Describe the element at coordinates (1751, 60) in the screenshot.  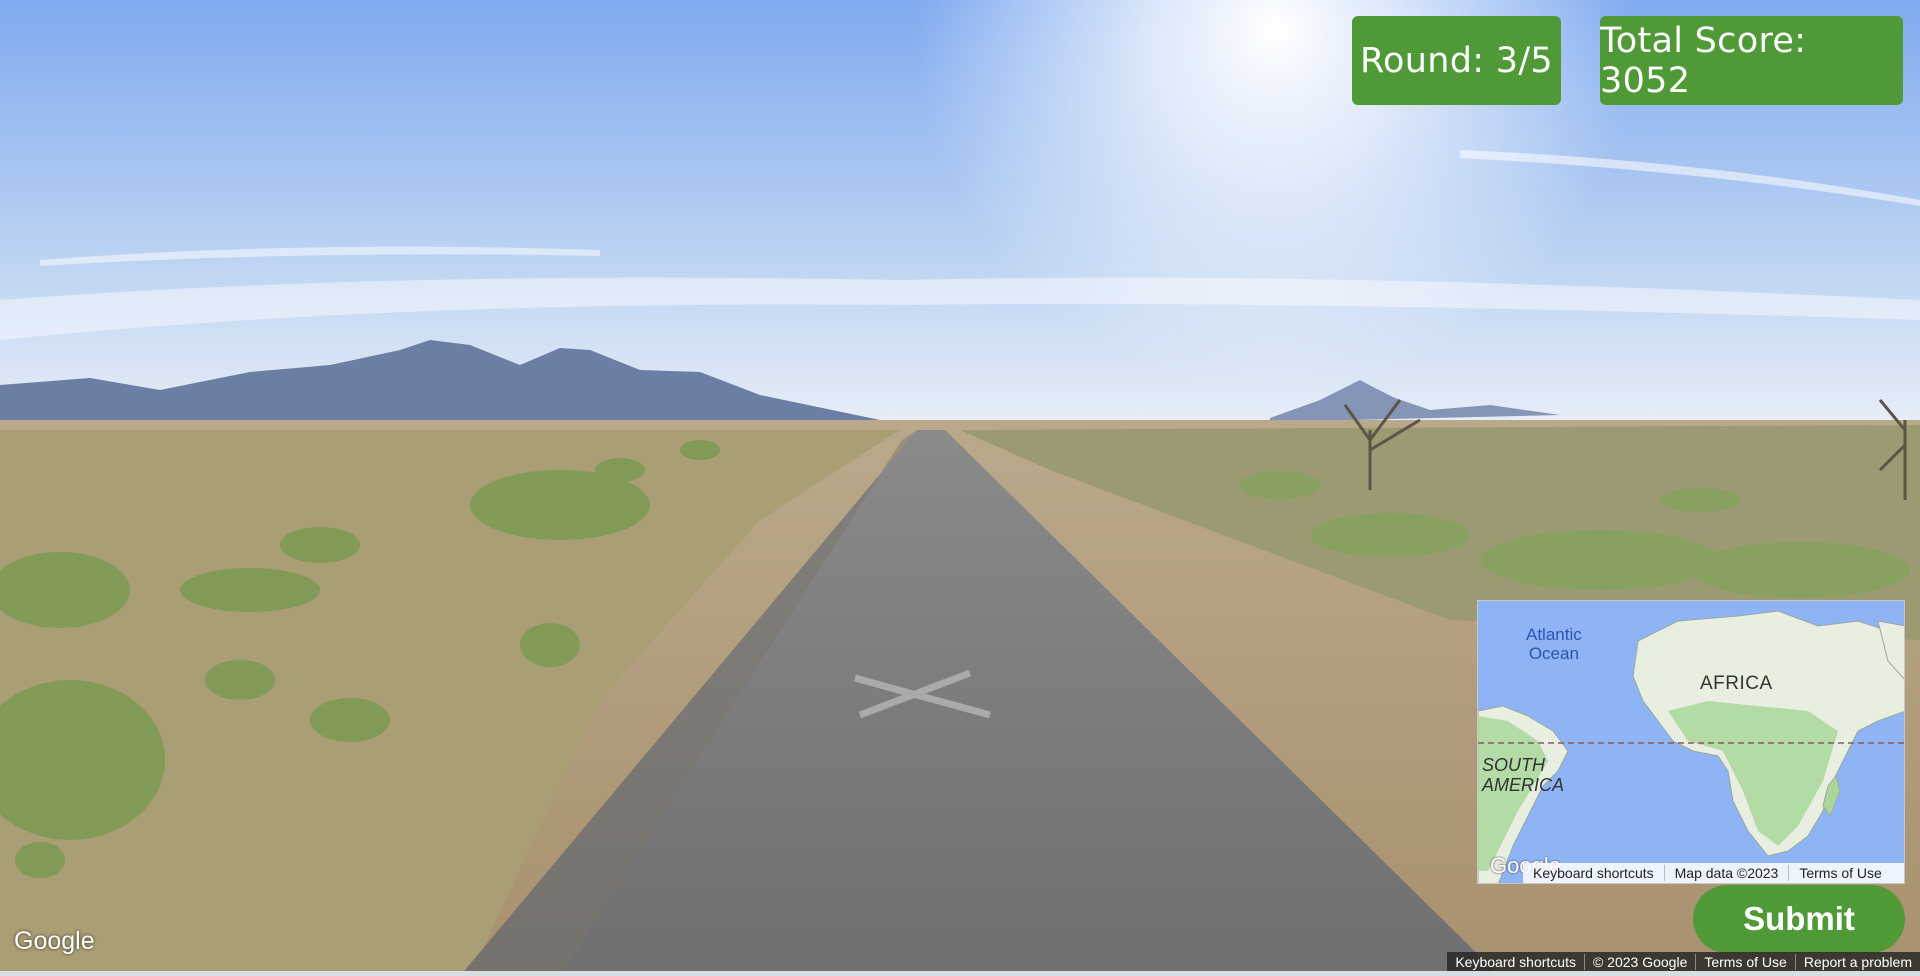
I see `total-score: Total Score: 3052` at that location.